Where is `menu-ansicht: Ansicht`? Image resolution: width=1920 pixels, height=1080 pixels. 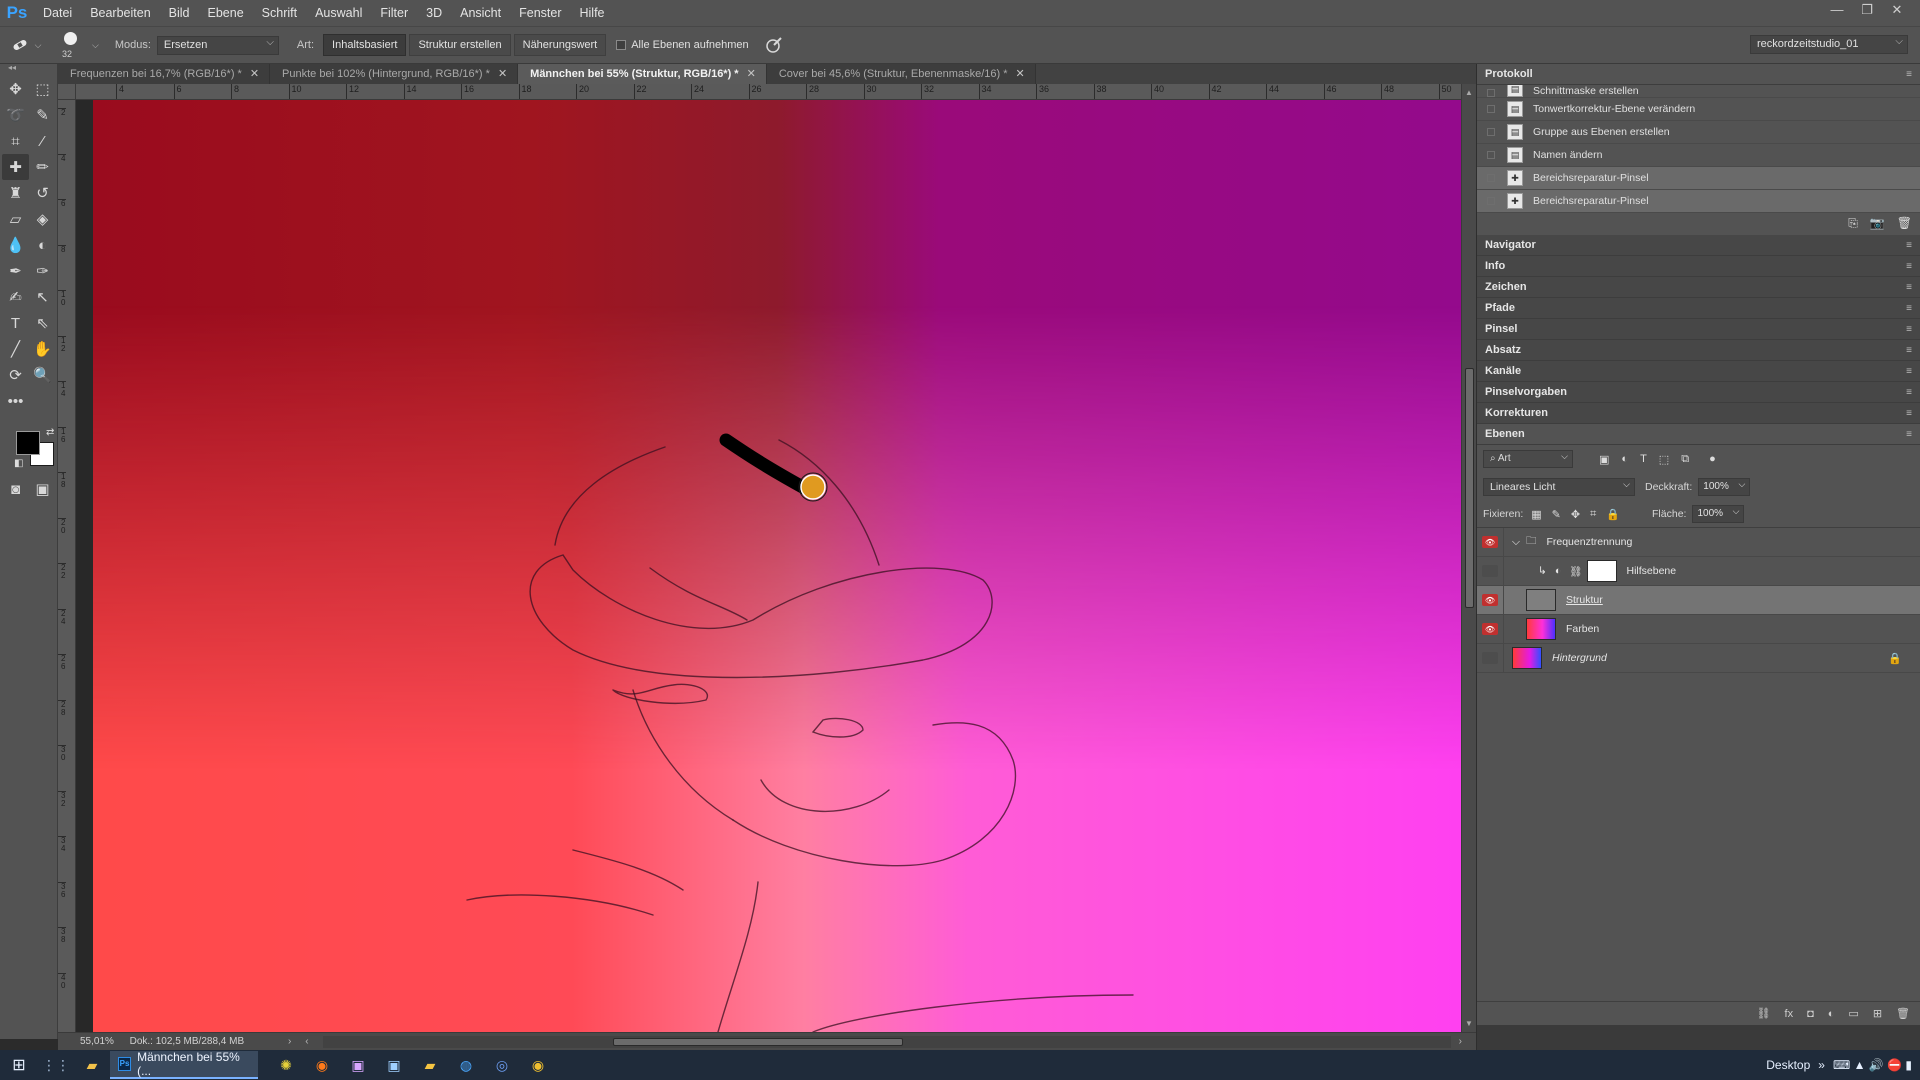 menu-ansicht: Ansicht is located at coordinates (480, 13).